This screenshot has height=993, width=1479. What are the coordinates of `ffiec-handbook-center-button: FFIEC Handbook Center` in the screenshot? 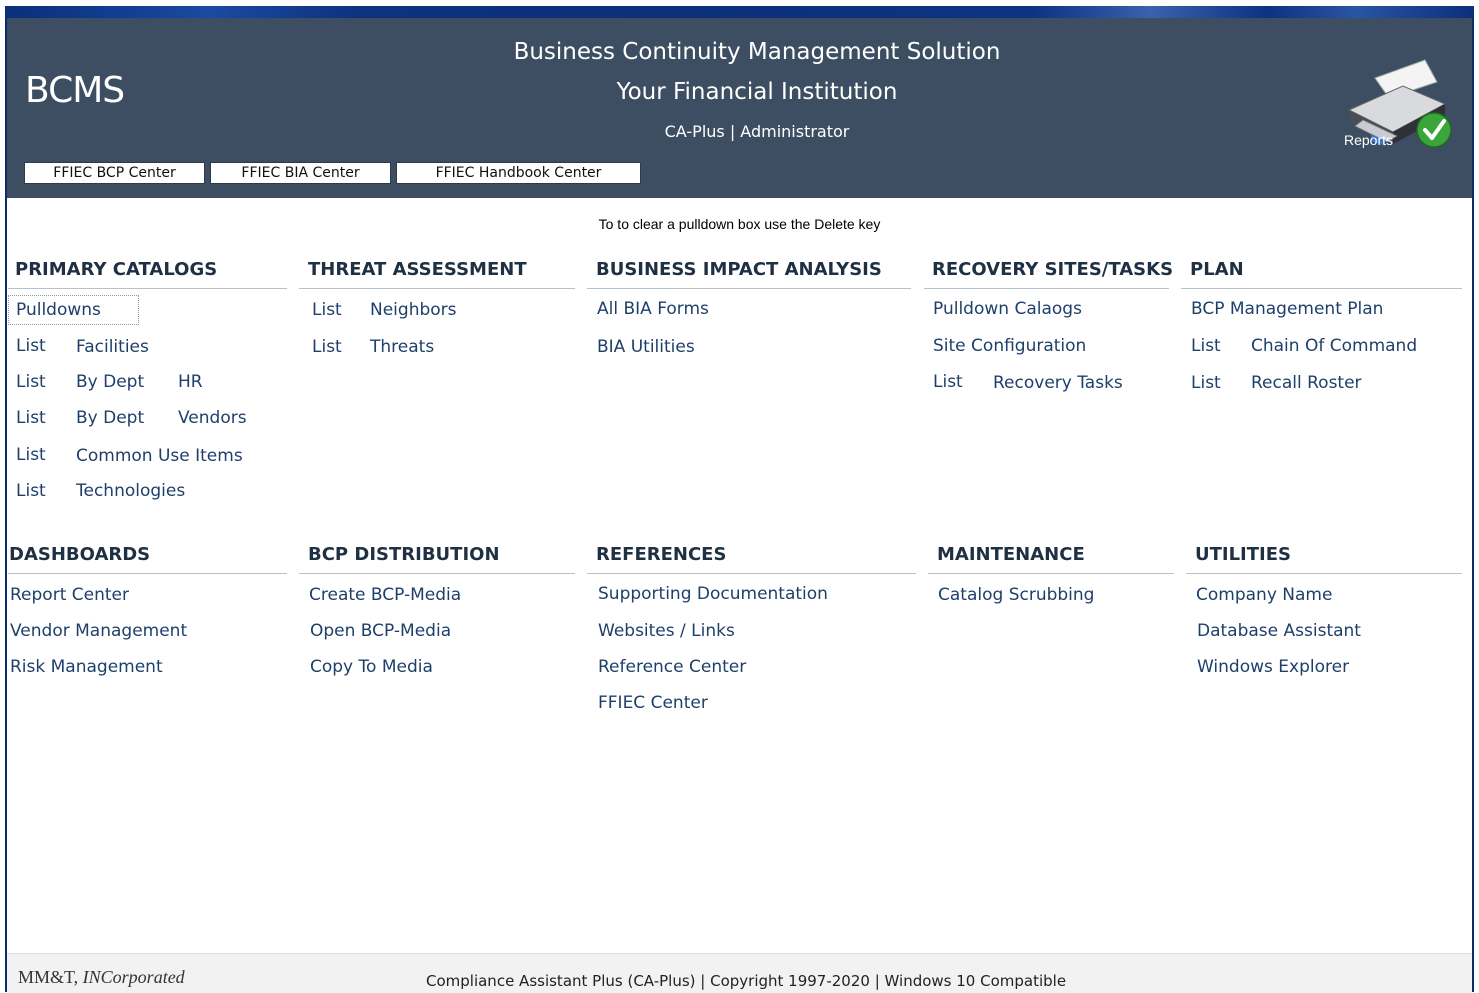 It's located at (518, 173).